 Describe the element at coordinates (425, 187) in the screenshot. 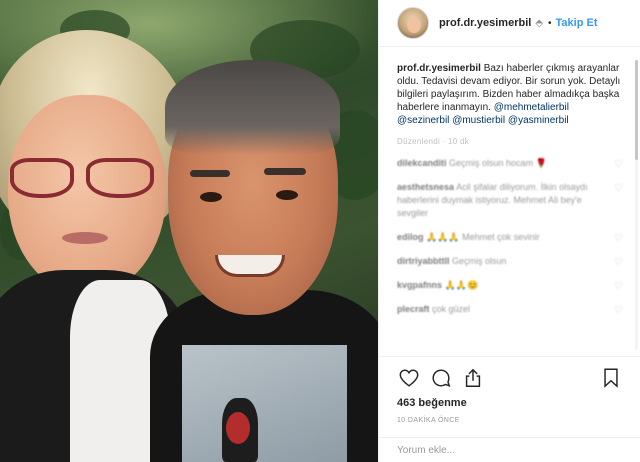

I see `comment-username: aesthetsnesa` at that location.